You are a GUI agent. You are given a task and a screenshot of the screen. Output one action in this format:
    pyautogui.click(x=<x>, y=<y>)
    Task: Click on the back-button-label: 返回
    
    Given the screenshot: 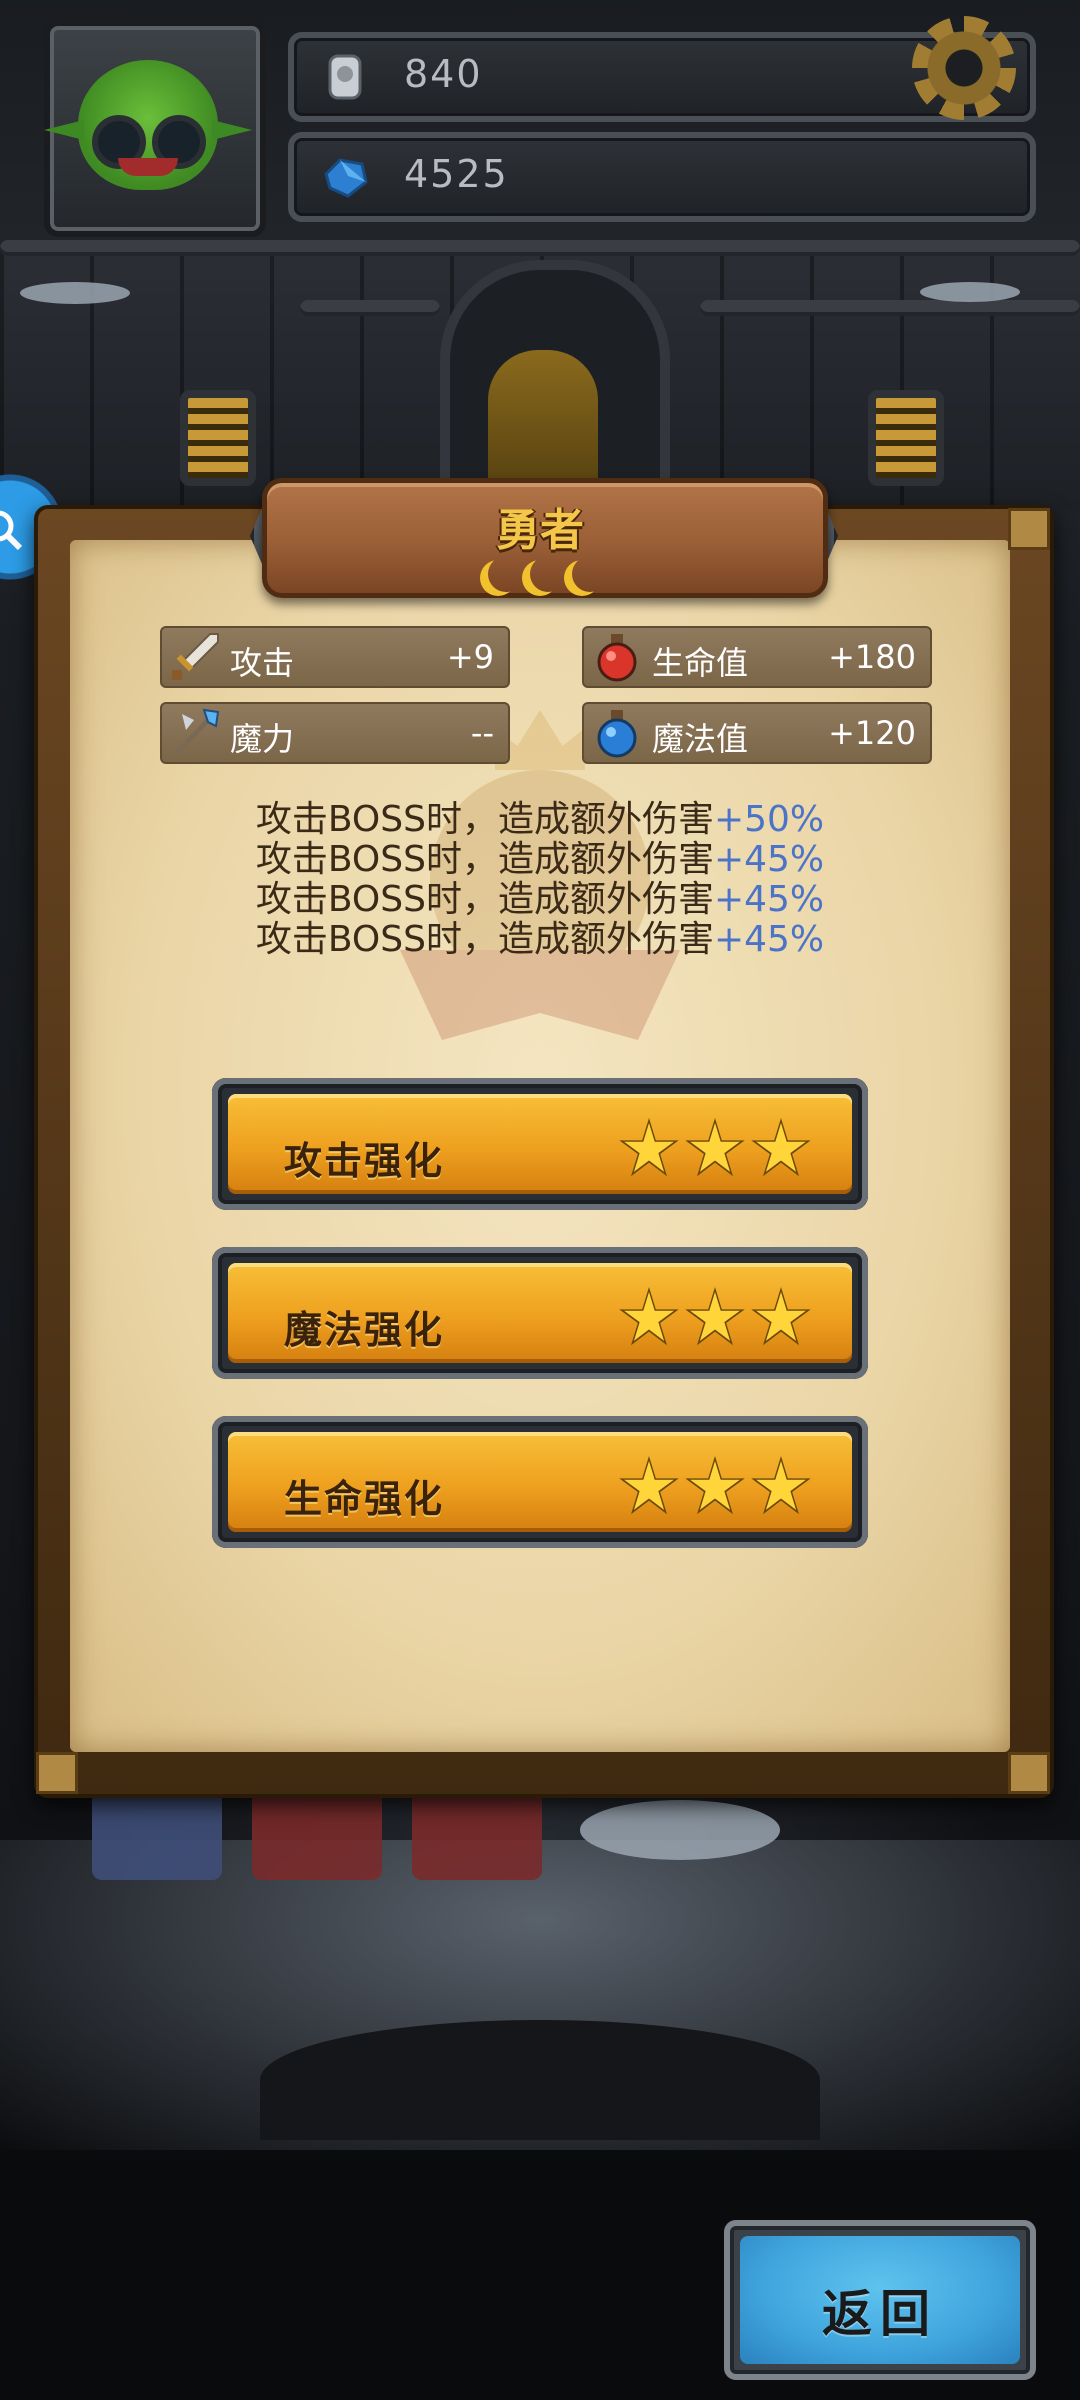 What is the action you would take?
    pyautogui.click(x=880, y=2314)
    